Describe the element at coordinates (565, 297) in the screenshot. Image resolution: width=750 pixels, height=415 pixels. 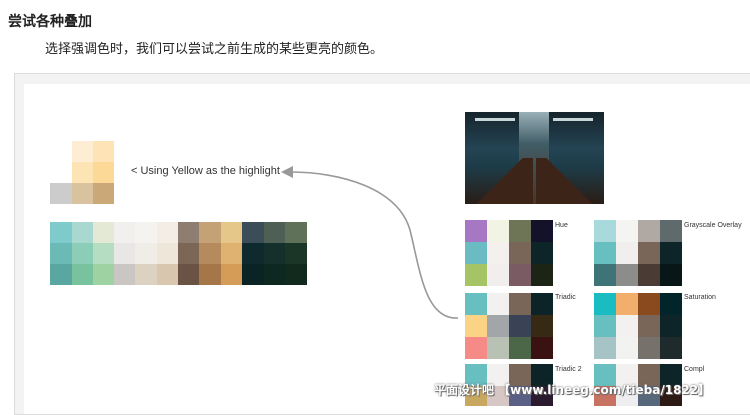
I see `triadic-label: Triadic` at that location.